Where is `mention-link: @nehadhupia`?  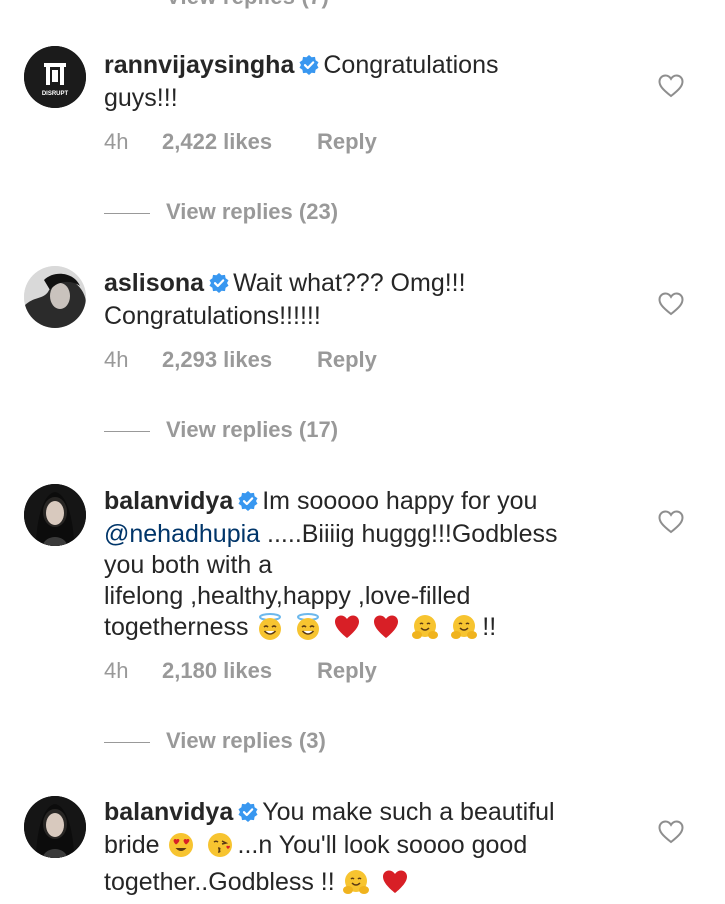
mention-link: @nehadhupia is located at coordinates (182, 534).